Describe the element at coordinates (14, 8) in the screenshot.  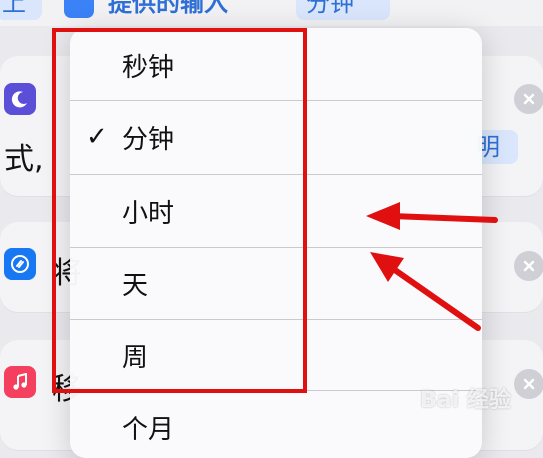
I see `chip-left-label: 上` at that location.